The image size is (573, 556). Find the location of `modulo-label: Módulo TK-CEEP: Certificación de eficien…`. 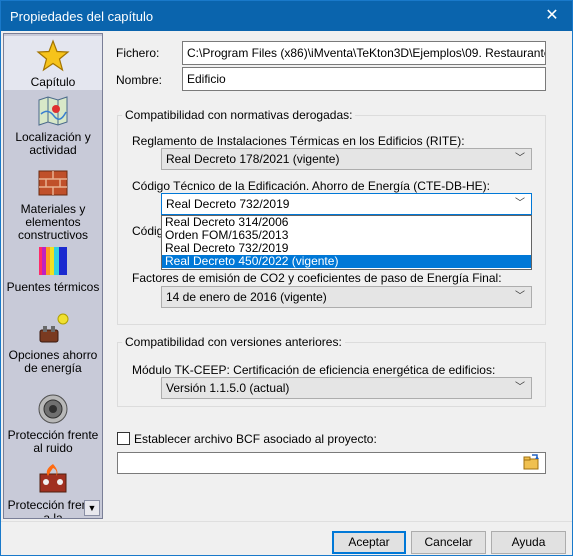

modulo-label: Módulo TK-CEEP: Certificación de eficien… is located at coordinates (314, 370).